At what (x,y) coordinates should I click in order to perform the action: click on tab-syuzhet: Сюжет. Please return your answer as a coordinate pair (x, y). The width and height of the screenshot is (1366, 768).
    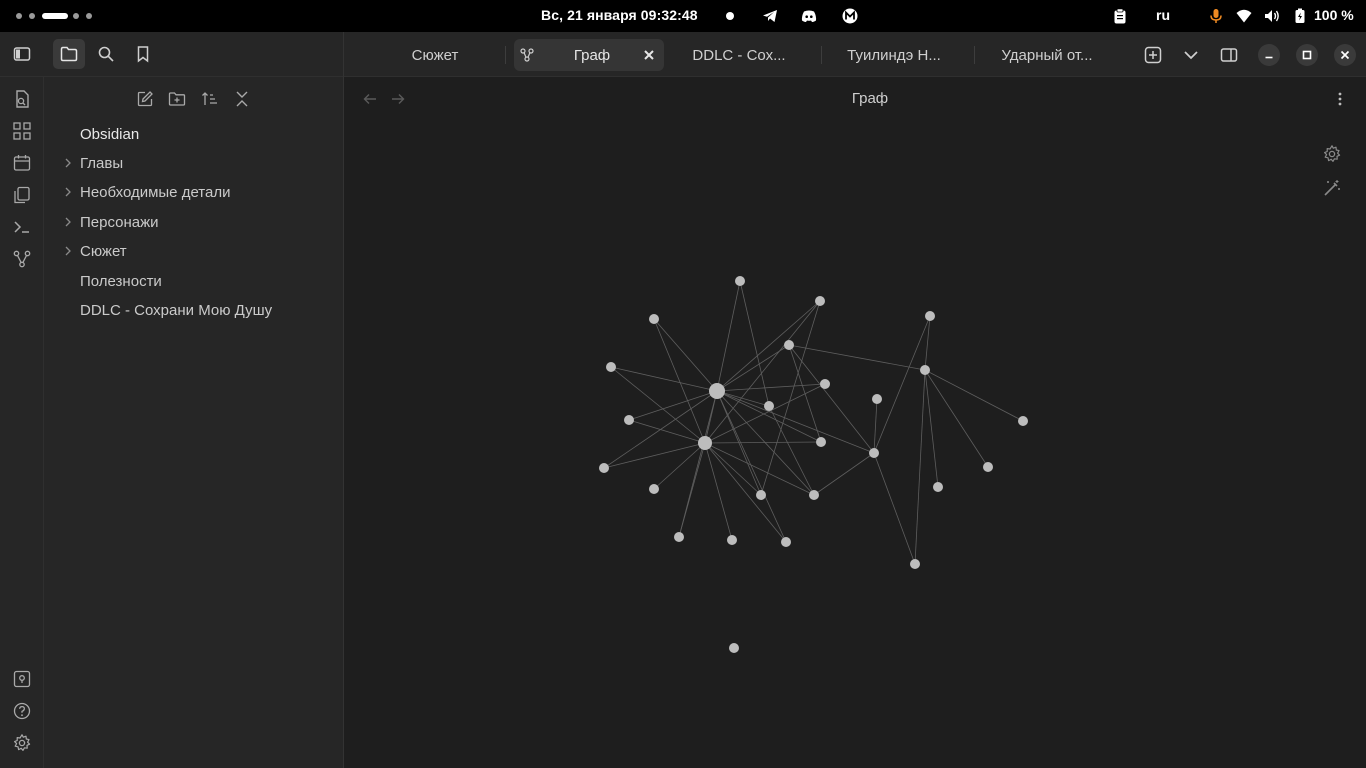
    Looking at the image, I should click on (435, 55).